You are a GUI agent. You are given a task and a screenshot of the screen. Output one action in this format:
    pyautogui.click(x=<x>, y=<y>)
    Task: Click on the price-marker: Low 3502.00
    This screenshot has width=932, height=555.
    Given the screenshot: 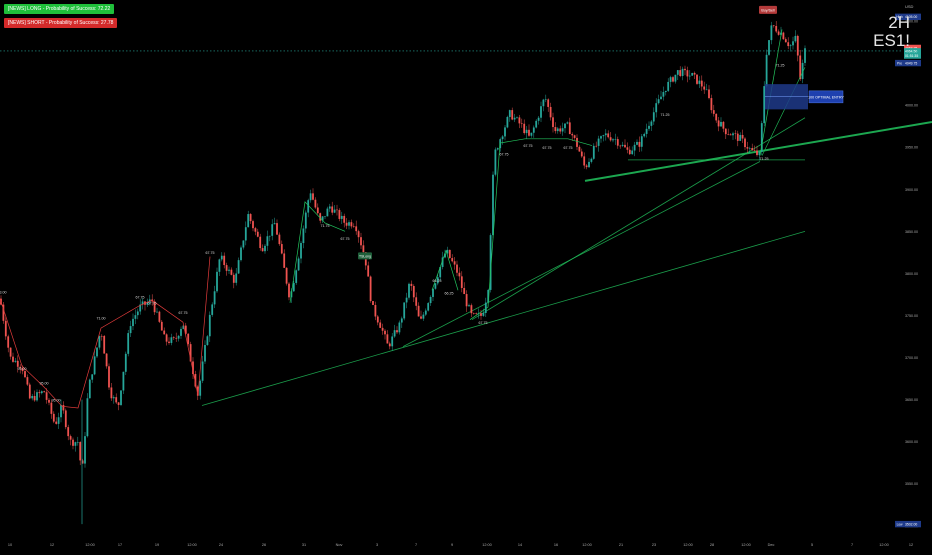 What is the action you would take?
    pyautogui.click(x=908, y=524)
    